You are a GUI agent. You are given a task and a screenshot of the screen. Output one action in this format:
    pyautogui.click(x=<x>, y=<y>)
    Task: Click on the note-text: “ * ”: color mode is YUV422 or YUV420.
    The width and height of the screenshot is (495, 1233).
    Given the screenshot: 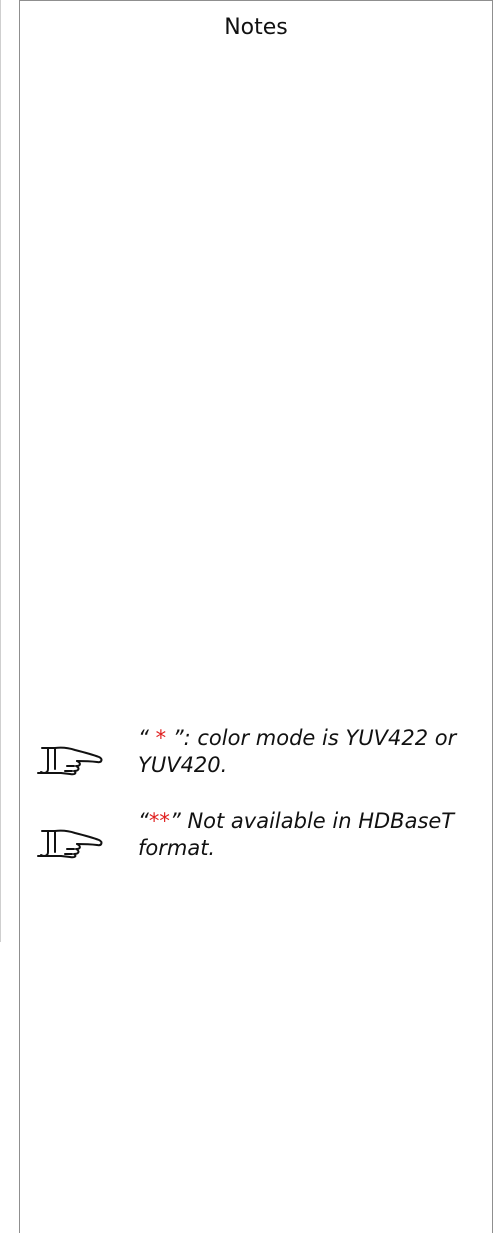 What is the action you would take?
    pyautogui.click(x=308, y=752)
    